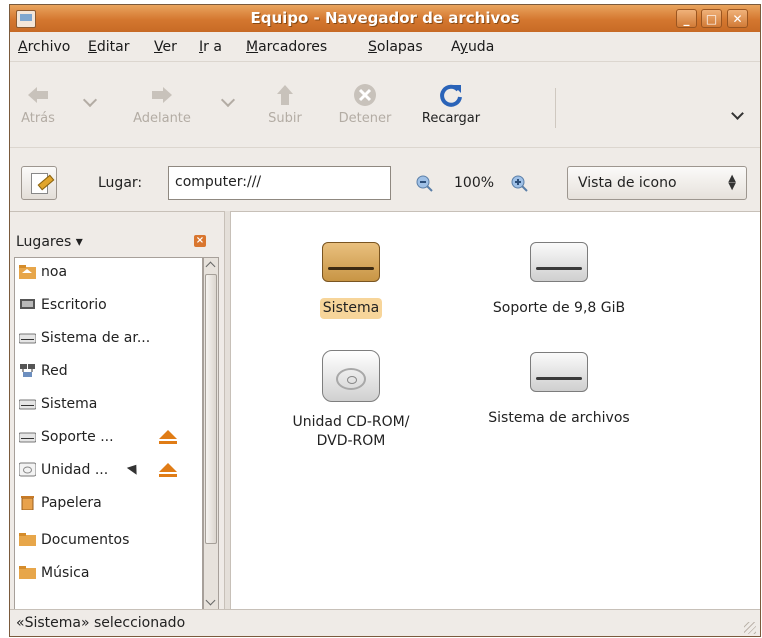 The width and height of the screenshot is (762, 638). Describe the element at coordinates (627, 183) in the screenshot. I see `view-mode-value: Vista de icono` at that location.